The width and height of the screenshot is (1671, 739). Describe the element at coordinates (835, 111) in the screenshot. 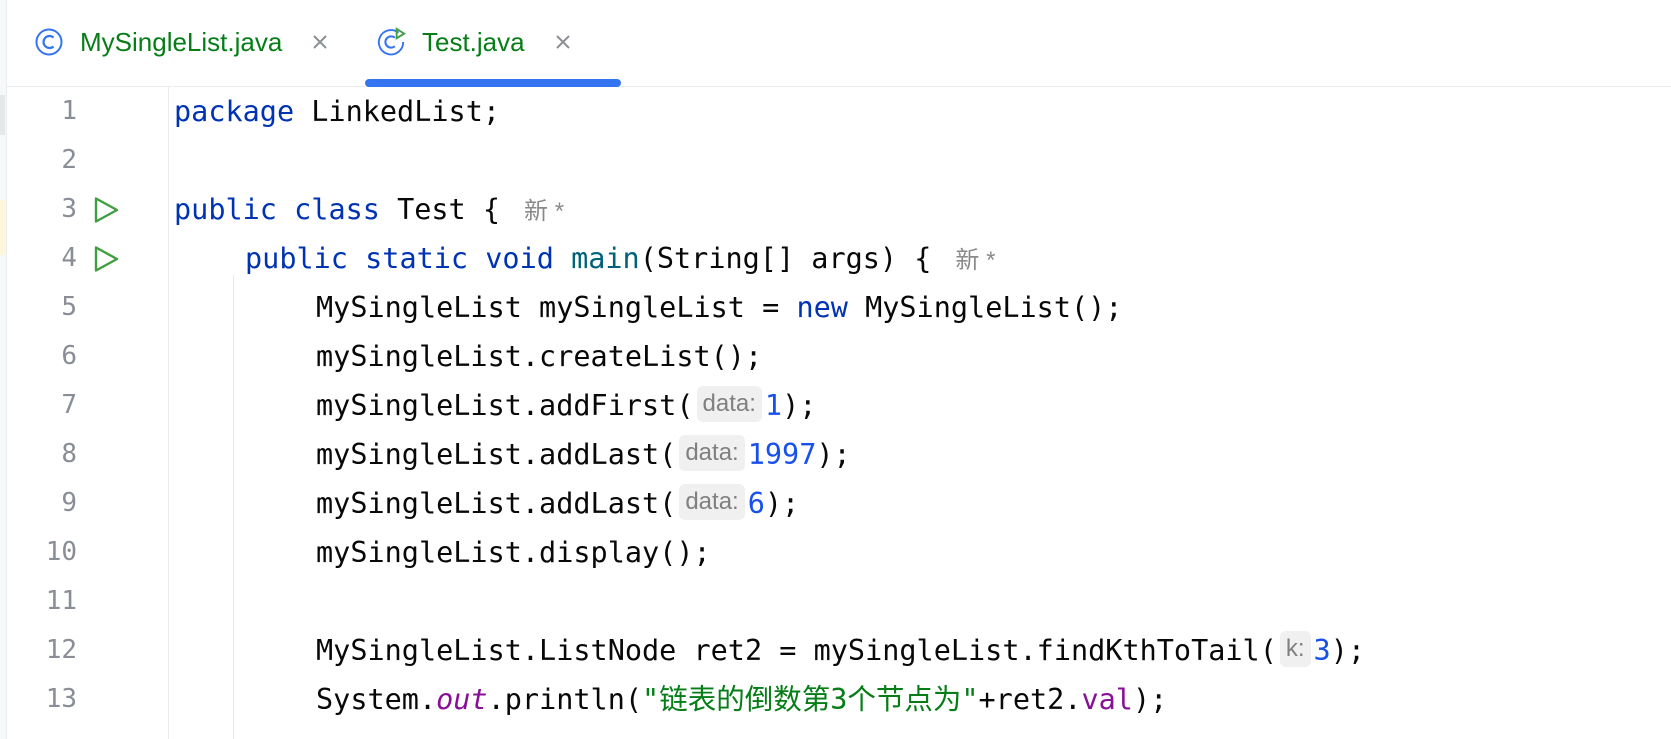

I see `code-line: 1 package LinkedList;` at that location.